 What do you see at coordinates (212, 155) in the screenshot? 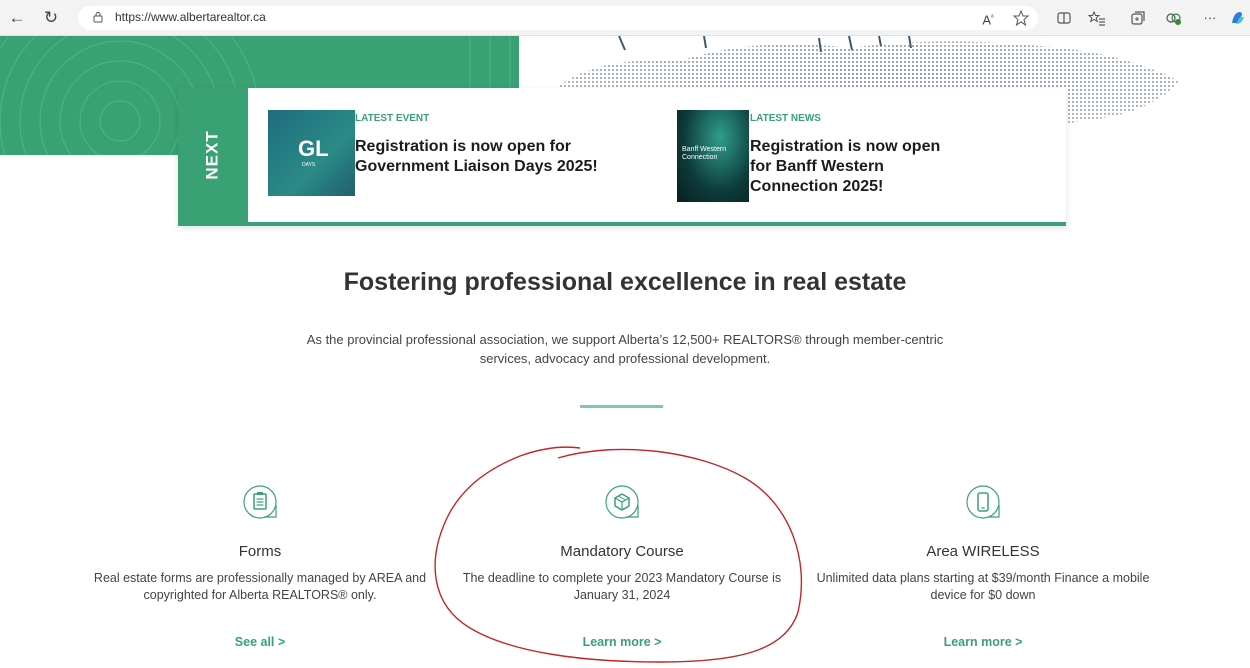
I see `next-label: NEXT` at bounding box center [212, 155].